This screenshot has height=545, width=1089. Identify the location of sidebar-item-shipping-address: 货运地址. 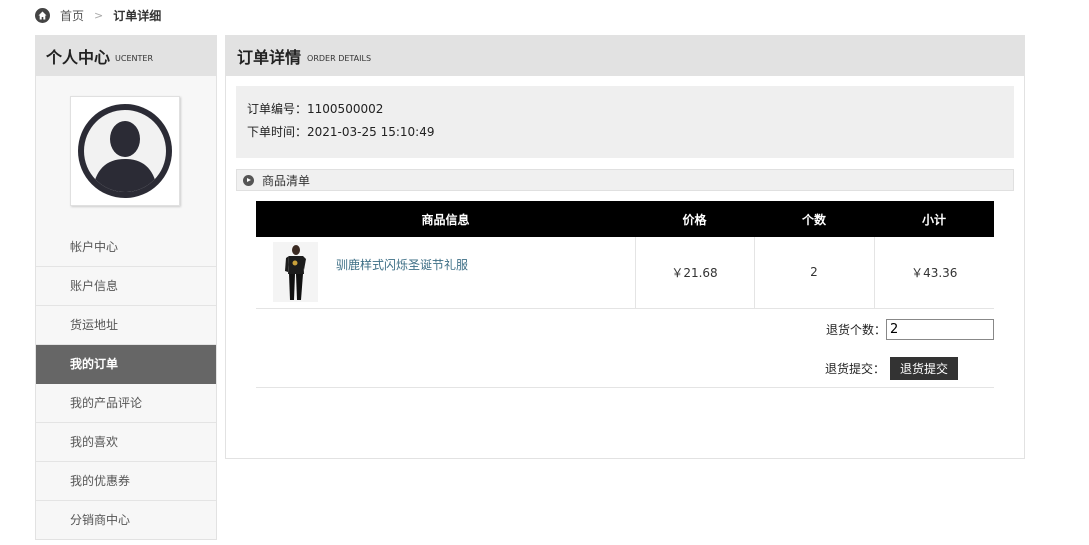
(126, 325).